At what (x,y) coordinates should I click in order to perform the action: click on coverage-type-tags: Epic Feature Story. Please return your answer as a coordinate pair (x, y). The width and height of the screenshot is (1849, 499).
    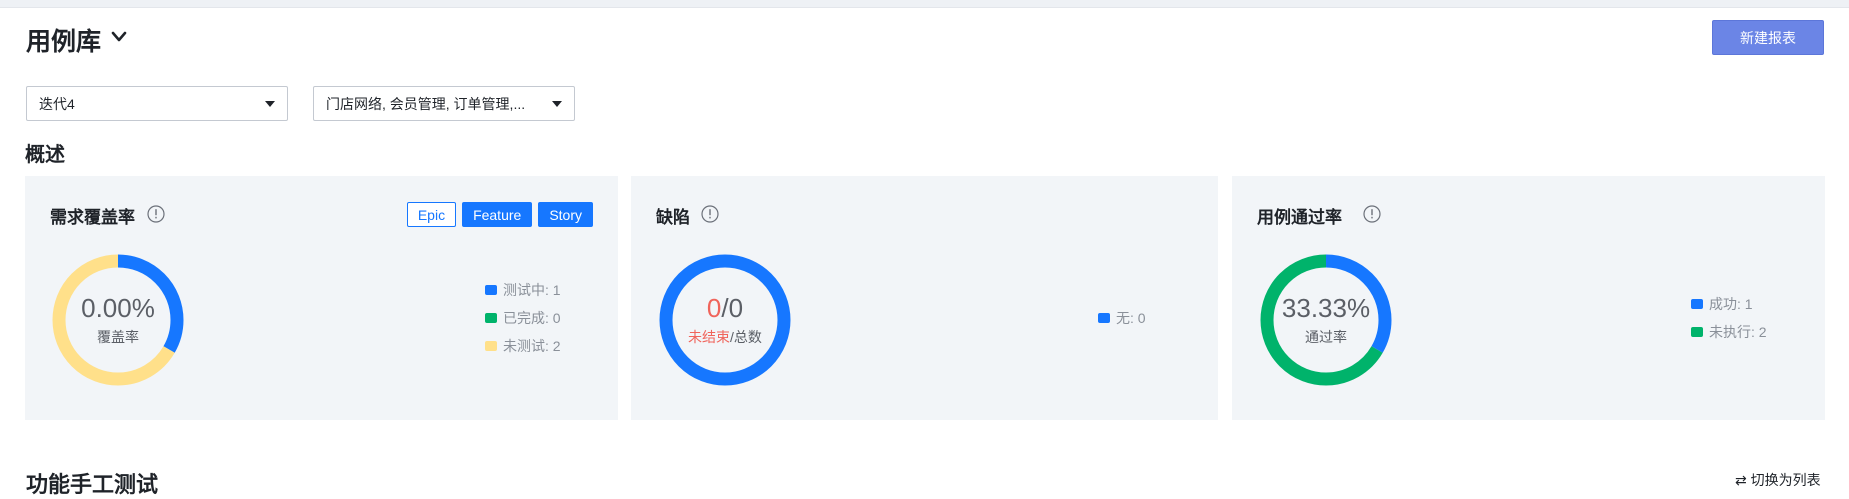
    Looking at the image, I should click on (499, 214).